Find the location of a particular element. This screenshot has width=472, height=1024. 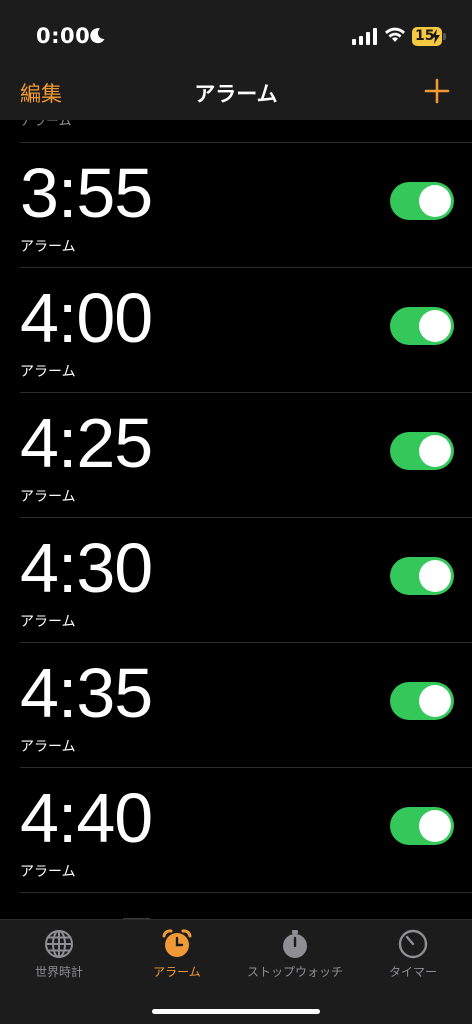

alarm-time: 4:30 is located at coordinates (86, 568).